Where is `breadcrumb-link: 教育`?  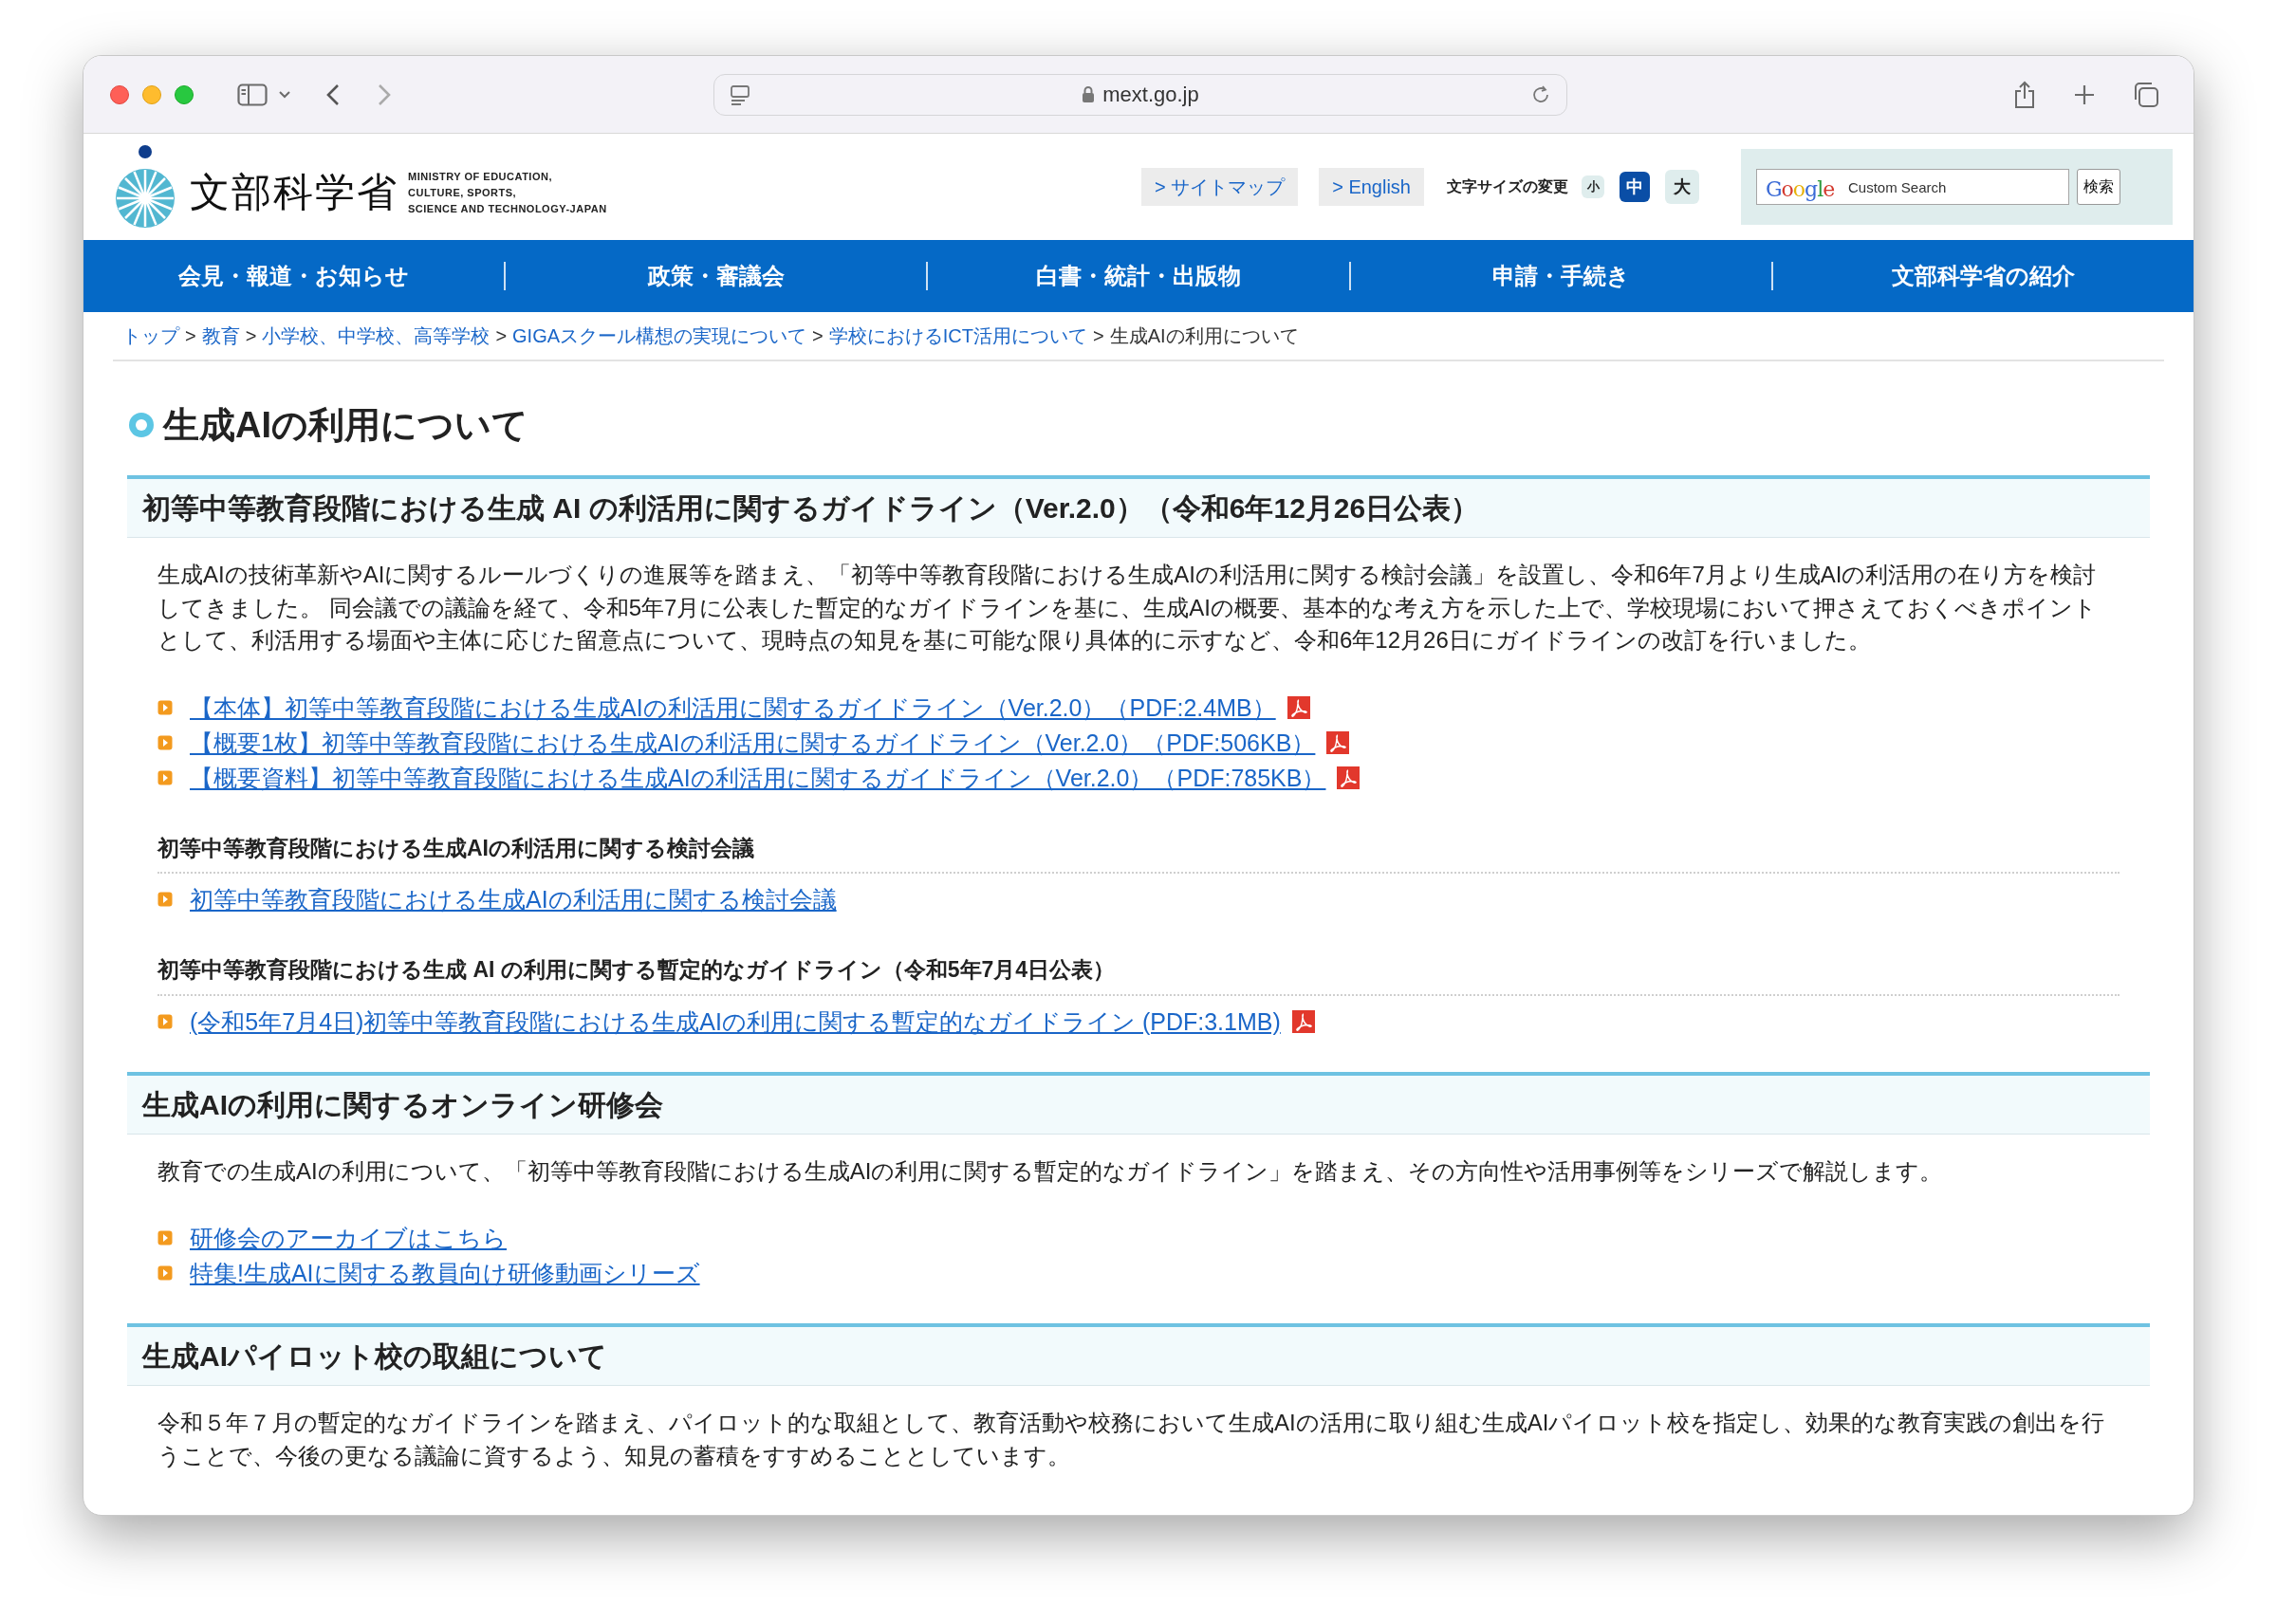
breadcrumb-link: 教育 is located at coordinates (220, 336).